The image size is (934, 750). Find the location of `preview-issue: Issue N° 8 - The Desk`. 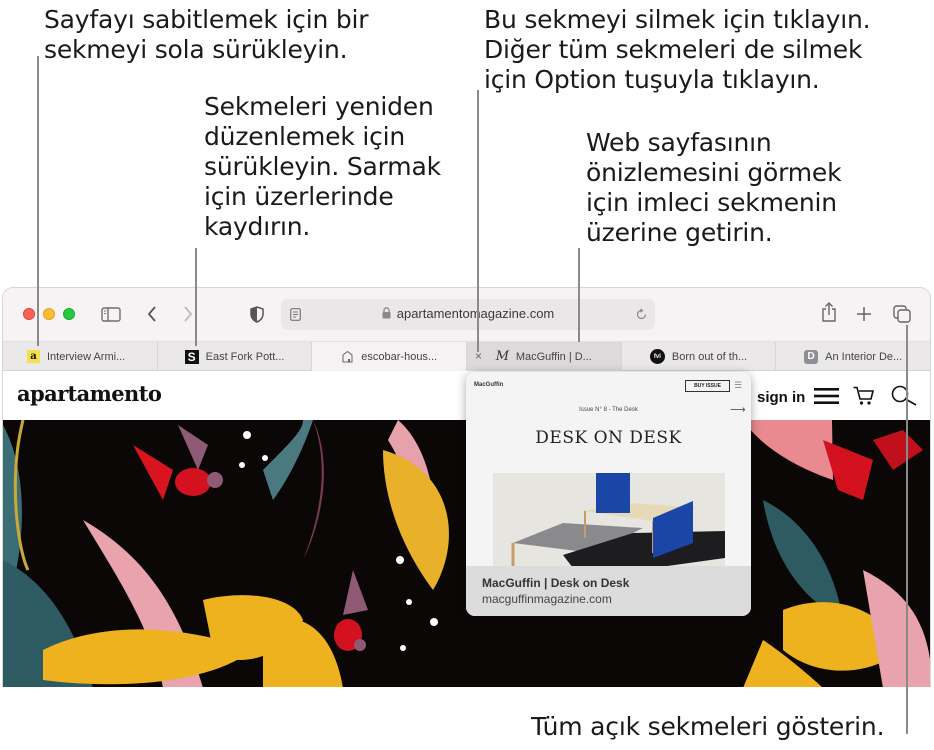

preview-issue: Issue N° 8 - The Desk is located at coordinates (608, 410).